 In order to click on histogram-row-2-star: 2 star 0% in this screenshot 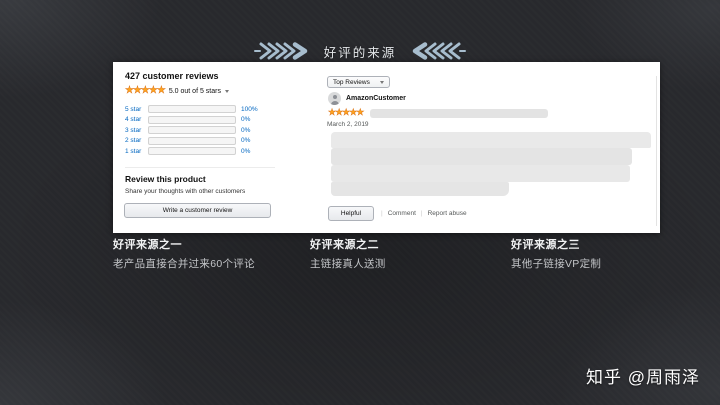, I will do `click(200, 140)`.